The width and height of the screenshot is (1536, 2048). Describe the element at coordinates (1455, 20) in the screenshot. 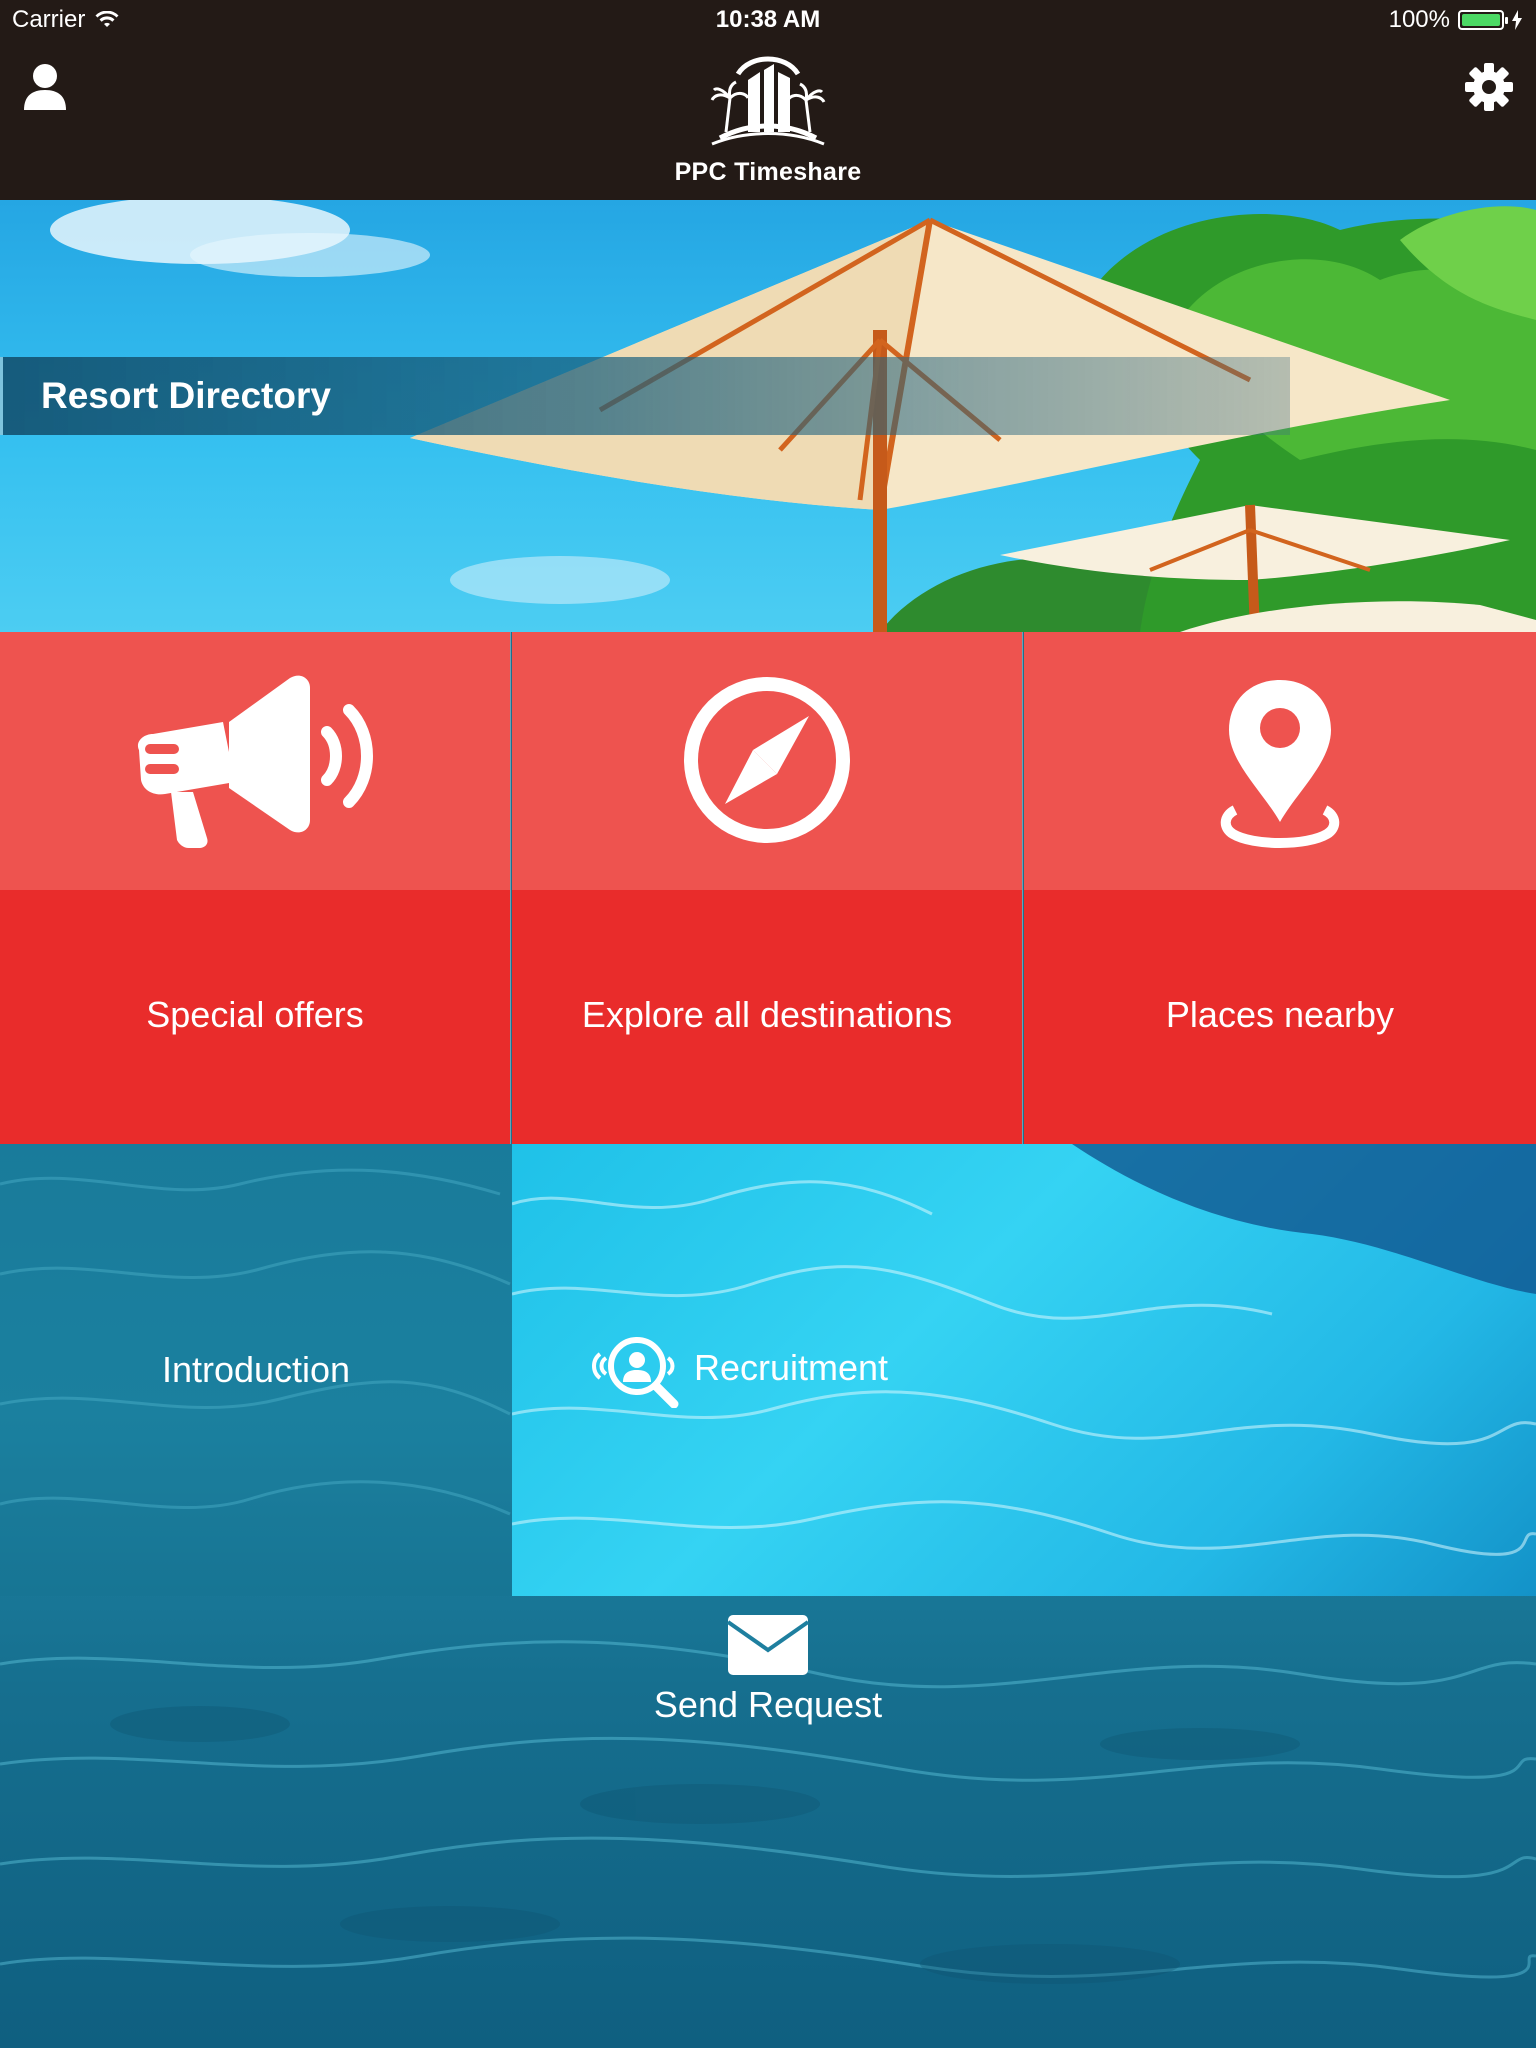

I see `battery-status: 100%` at that location.